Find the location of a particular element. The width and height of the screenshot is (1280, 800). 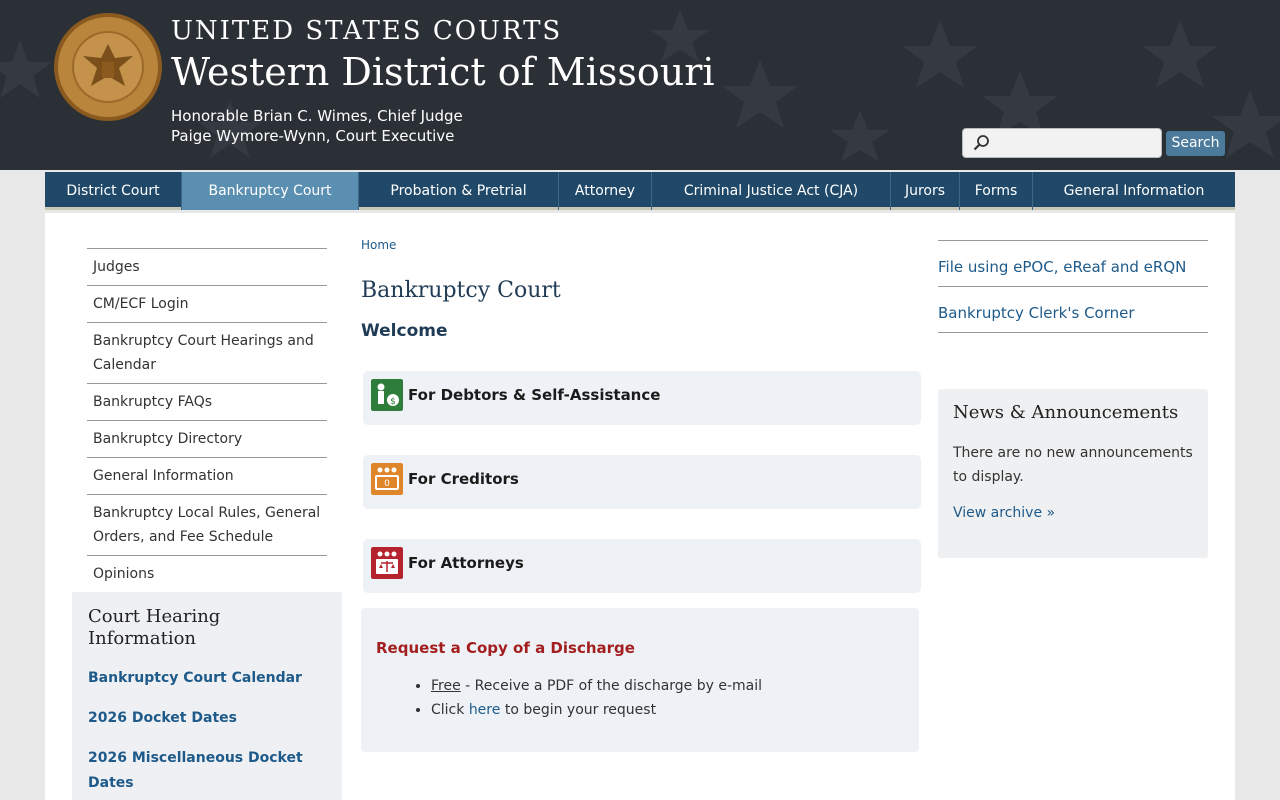

bankruptcy-calendar-link: Bankruptcy Court Calendar is located at coordinates (208, 678).